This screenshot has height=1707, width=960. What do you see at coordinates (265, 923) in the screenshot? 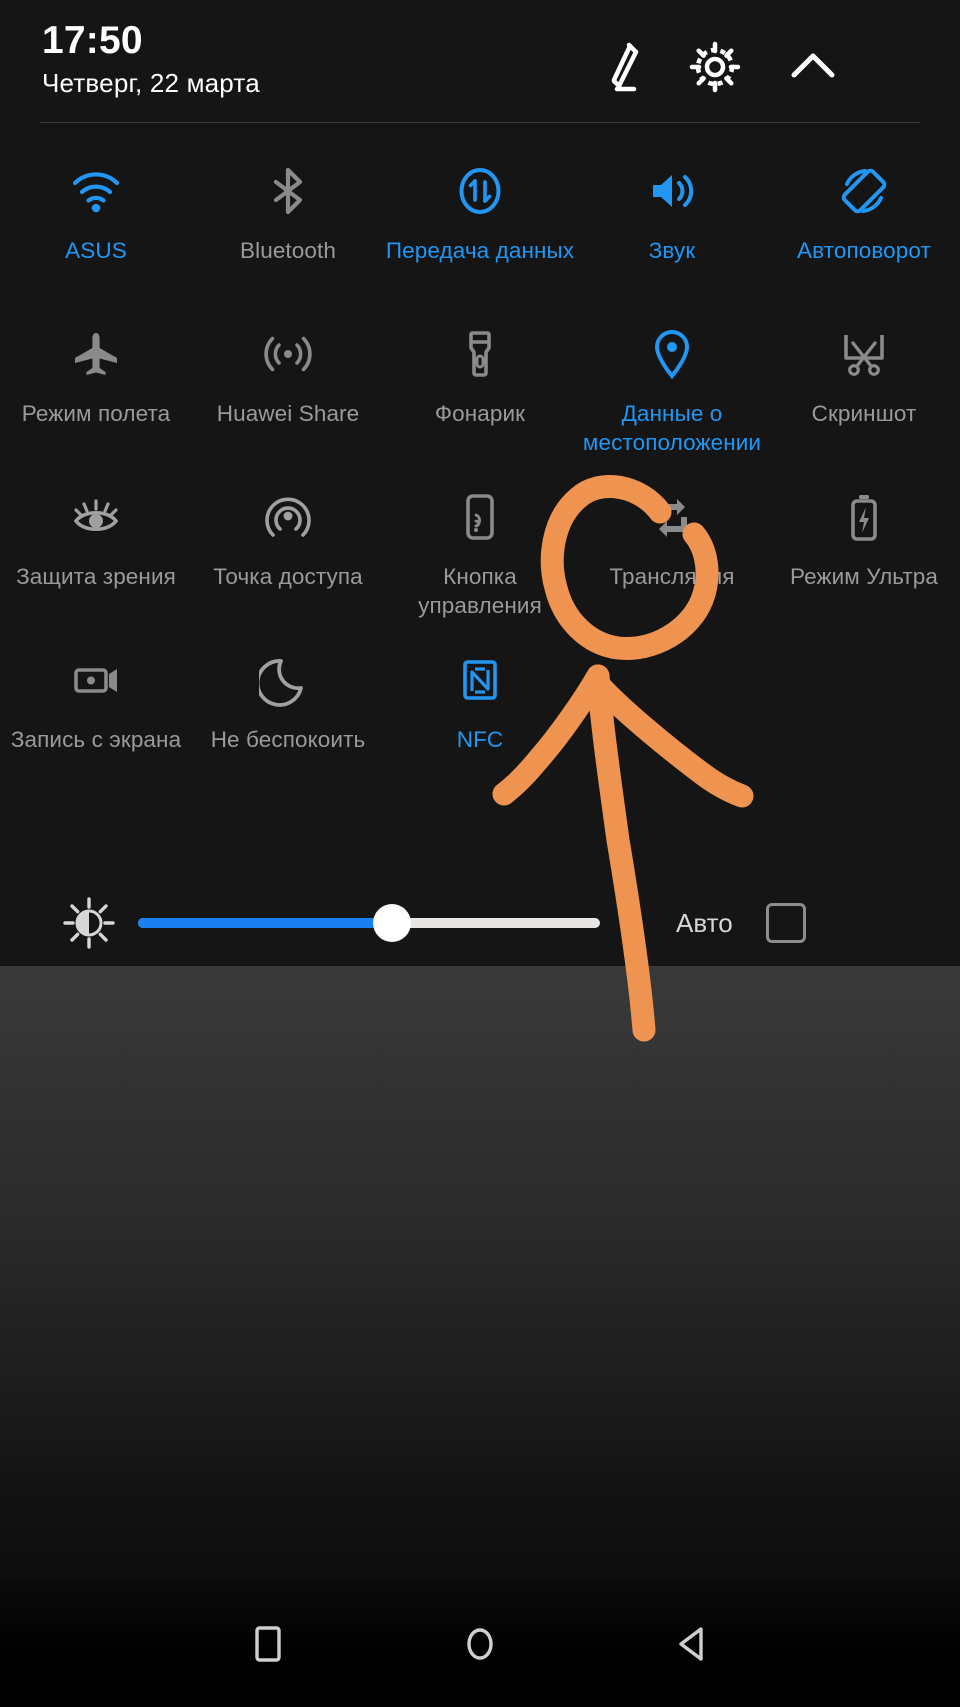
I see `brightness-slider-fill` at bounding box center [265, 923].